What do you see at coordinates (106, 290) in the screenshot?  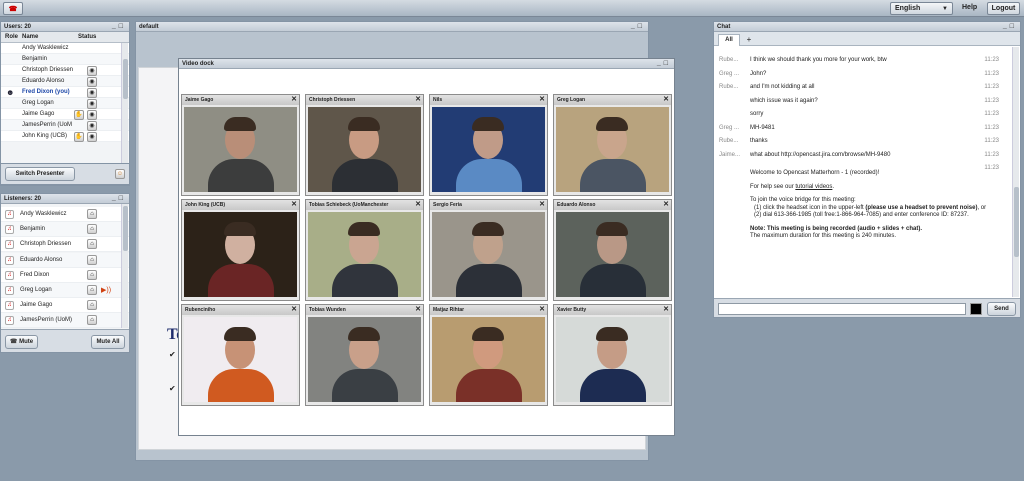 I see `speaker-icon: ▶))` at bounding box center [106, 290].